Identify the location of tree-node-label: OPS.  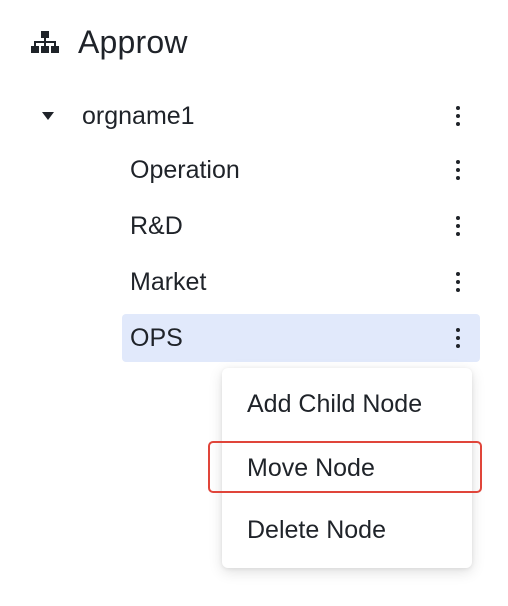
(156, 337).